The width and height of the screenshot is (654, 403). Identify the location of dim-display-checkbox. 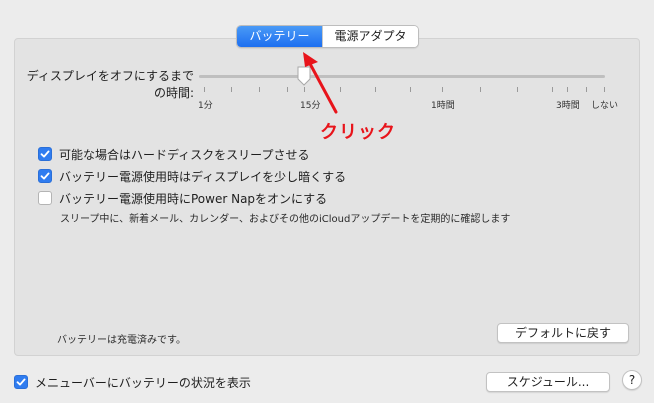
(45, 176).